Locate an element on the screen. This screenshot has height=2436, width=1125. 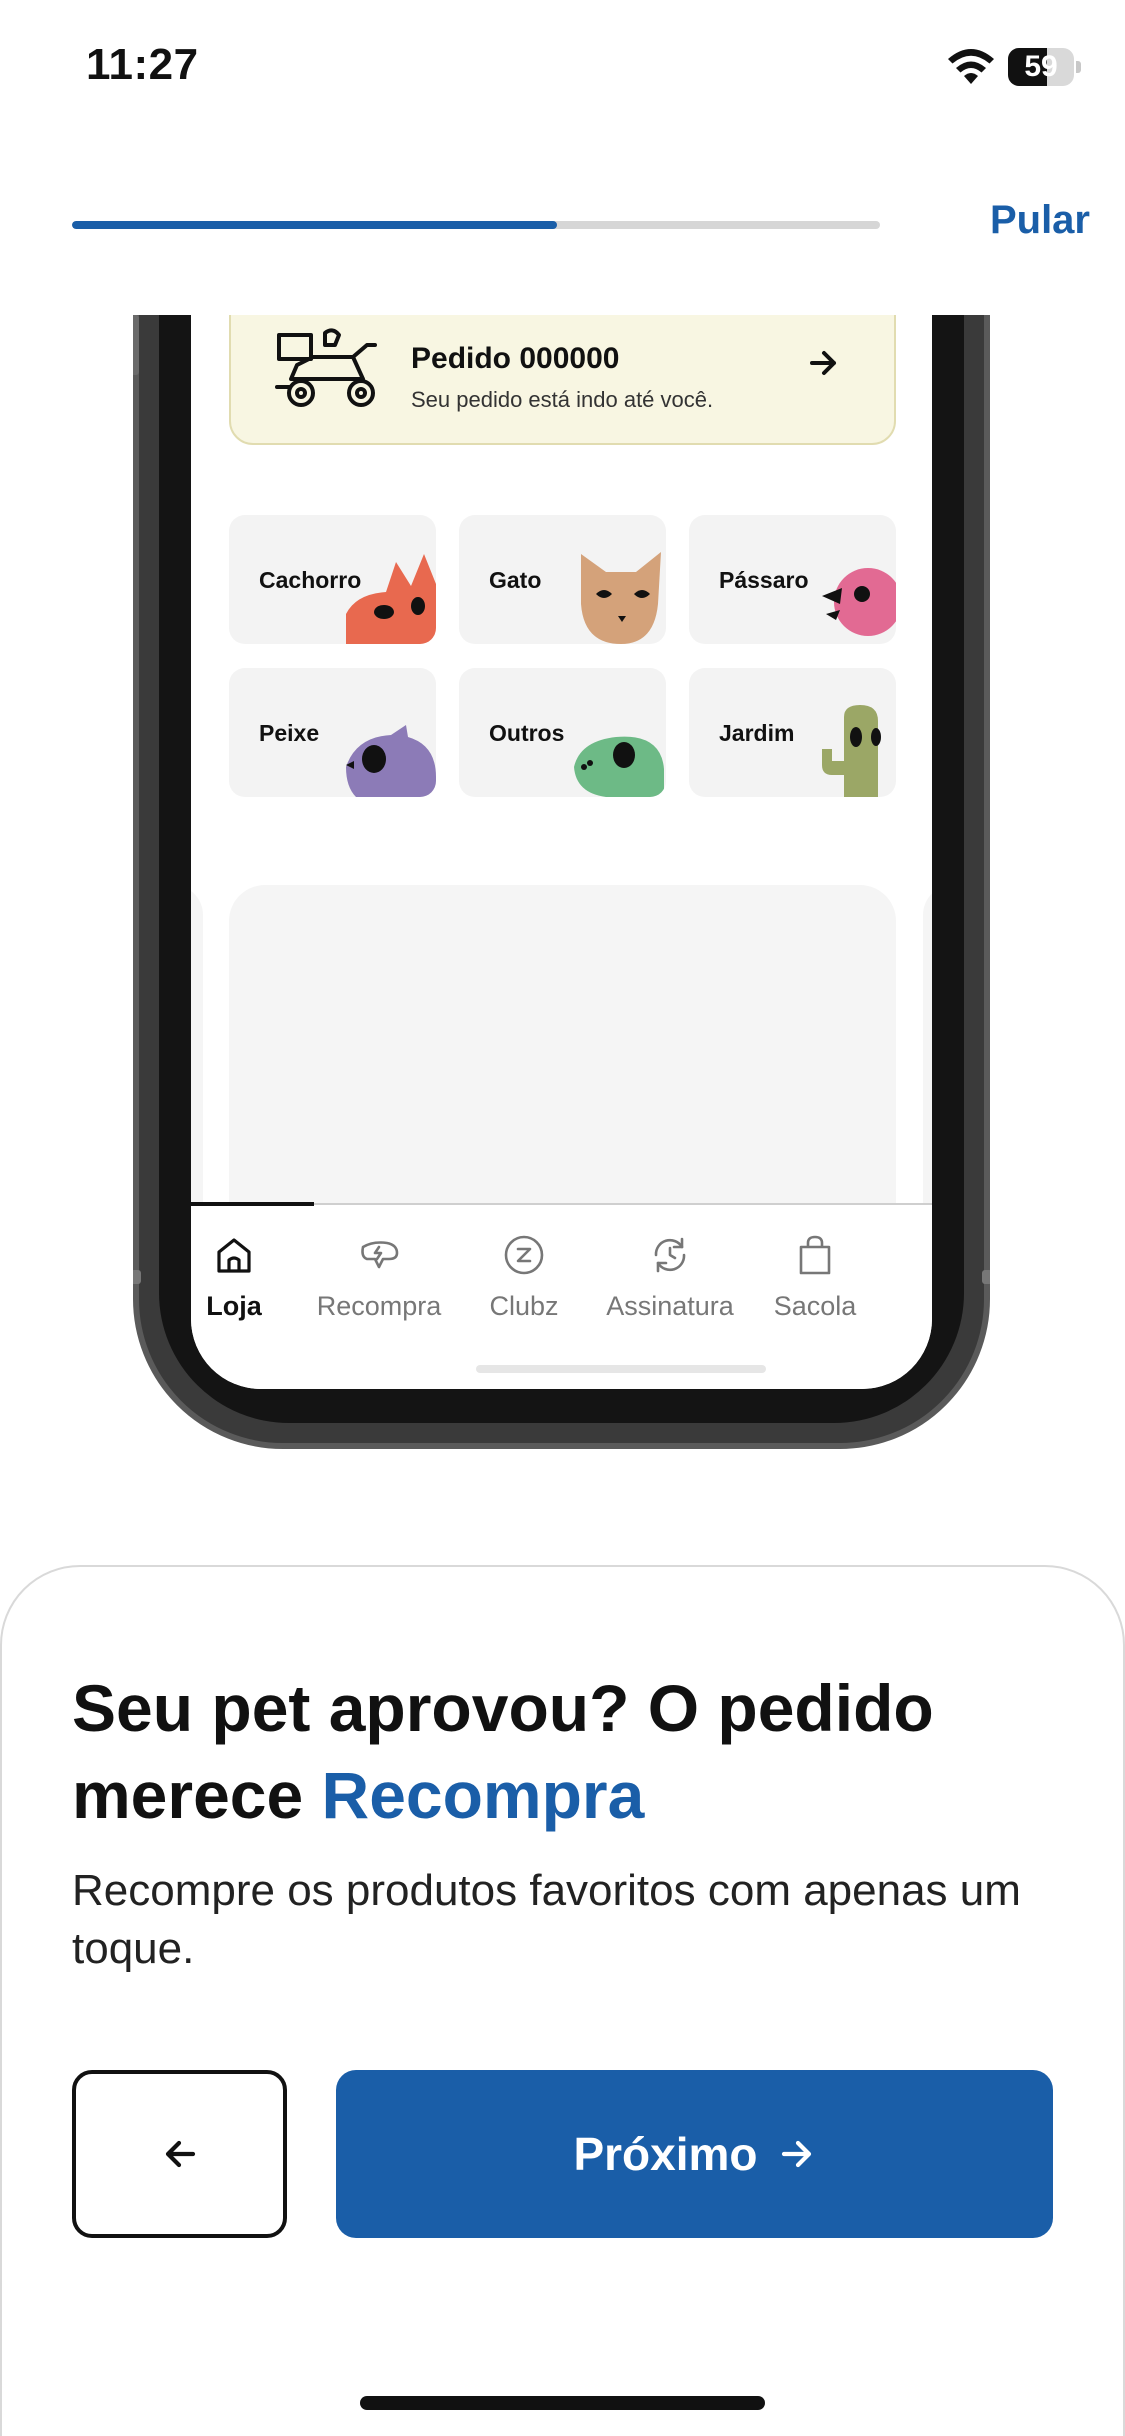
category-label: Jardim is located at coordinates (757, 733).